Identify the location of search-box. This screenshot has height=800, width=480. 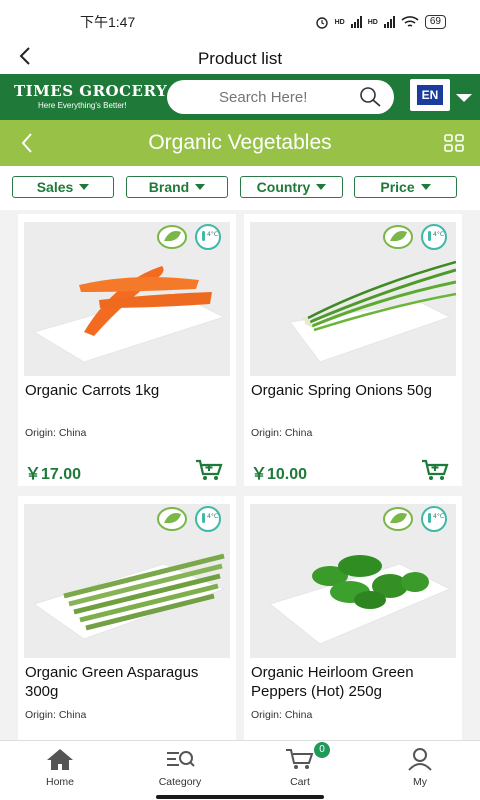
(280, 97).